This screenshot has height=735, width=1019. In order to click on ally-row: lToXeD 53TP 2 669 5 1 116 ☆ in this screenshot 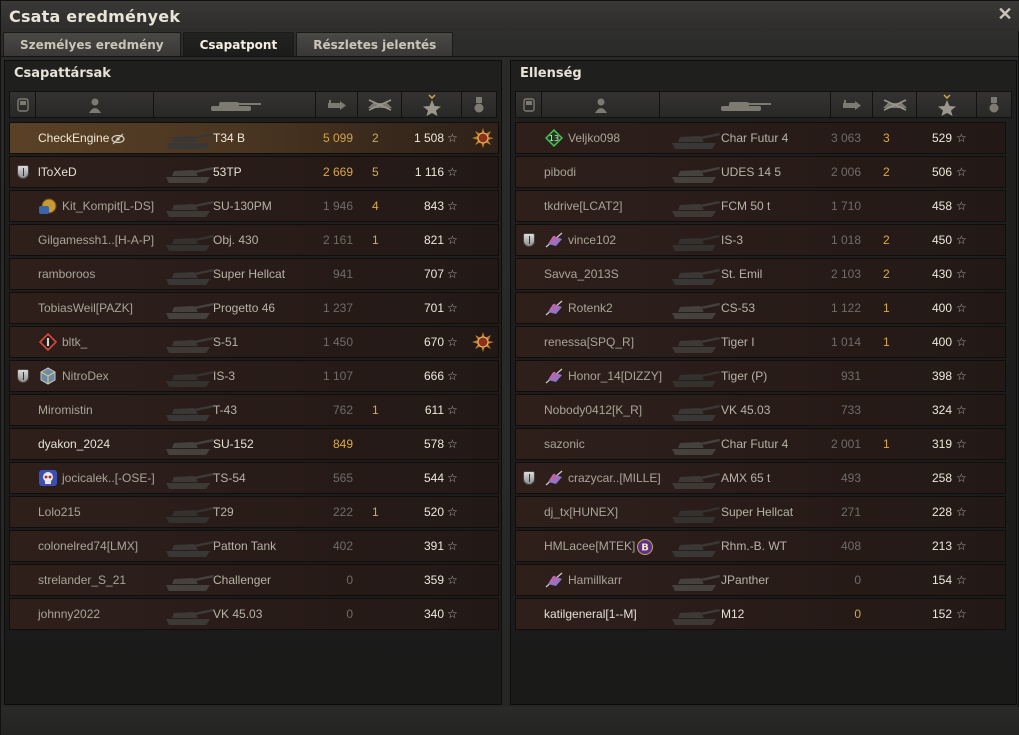, I will do `click(254, 172)`.